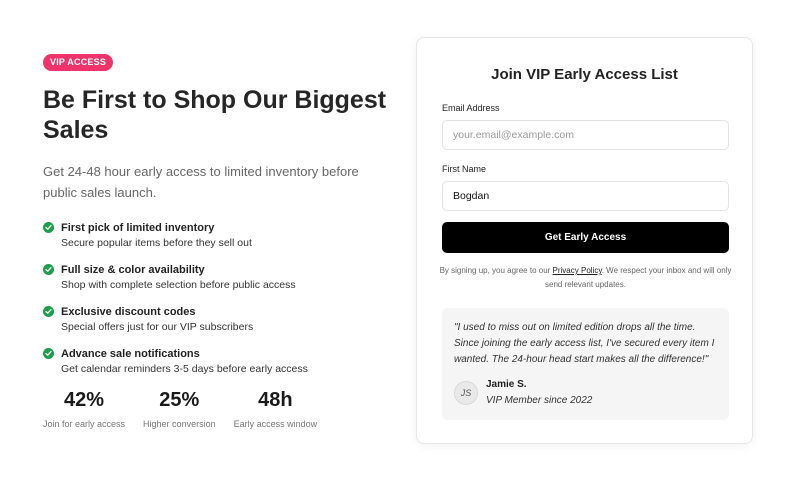 The image size is (800, 485). What do you see at coordinates (179, 400) in the screenshot?
I see `stat-value: 25%` at bounding box center [179, 400].